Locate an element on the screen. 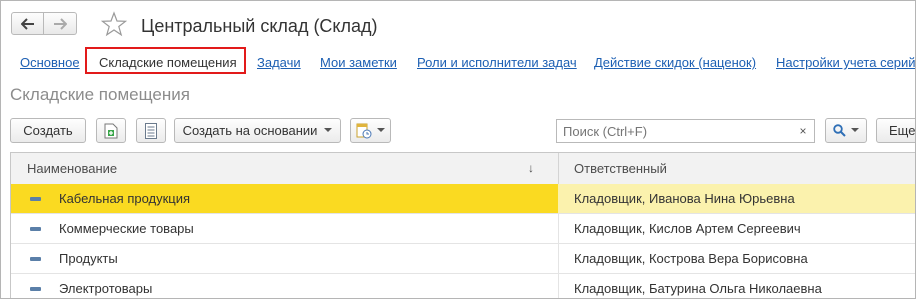 The width and height of the screenshot is (916, 299). favorite-button is located at coordinates (114, 25).